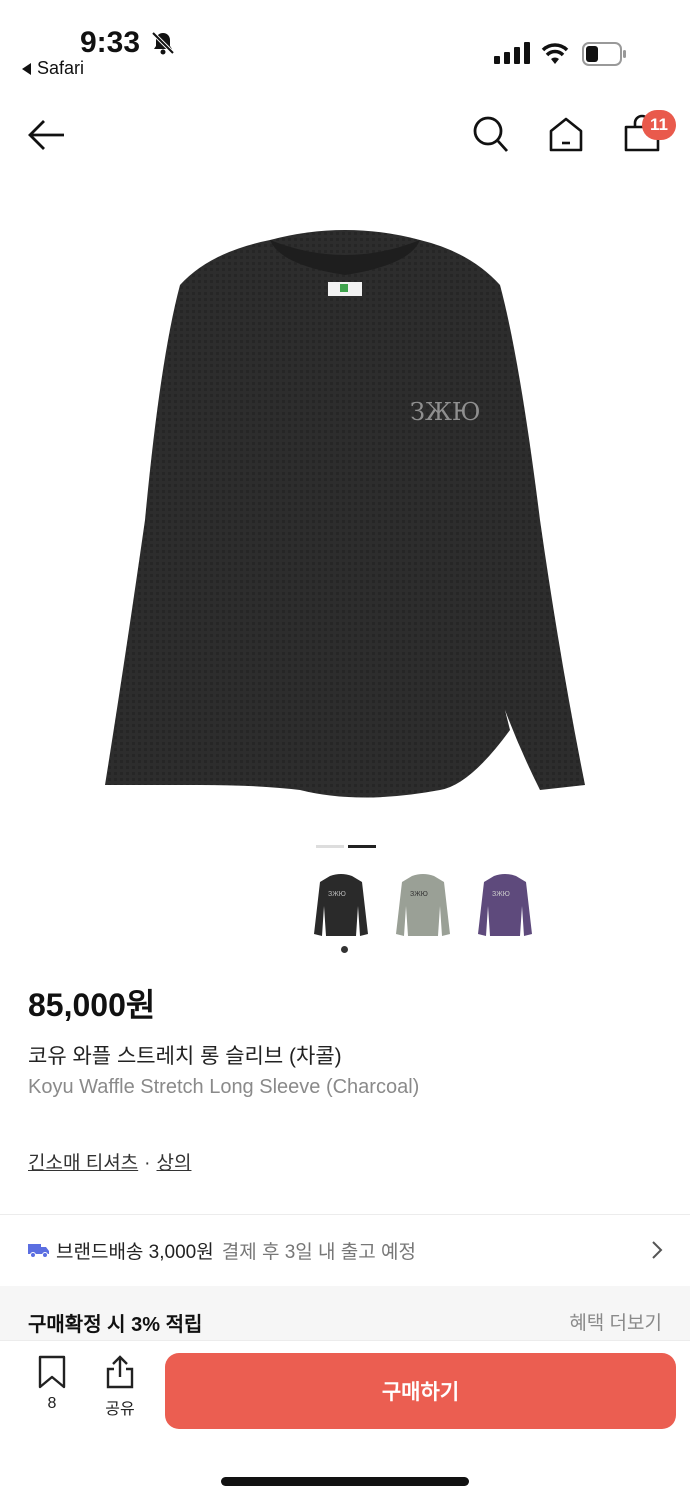 This screenshot has width=690, height=1500. I want to click on home-indicator, so click(345, 1481).